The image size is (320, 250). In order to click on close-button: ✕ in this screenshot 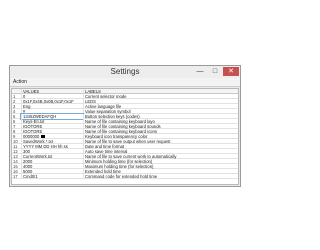, I will do `click(231, 71)`.